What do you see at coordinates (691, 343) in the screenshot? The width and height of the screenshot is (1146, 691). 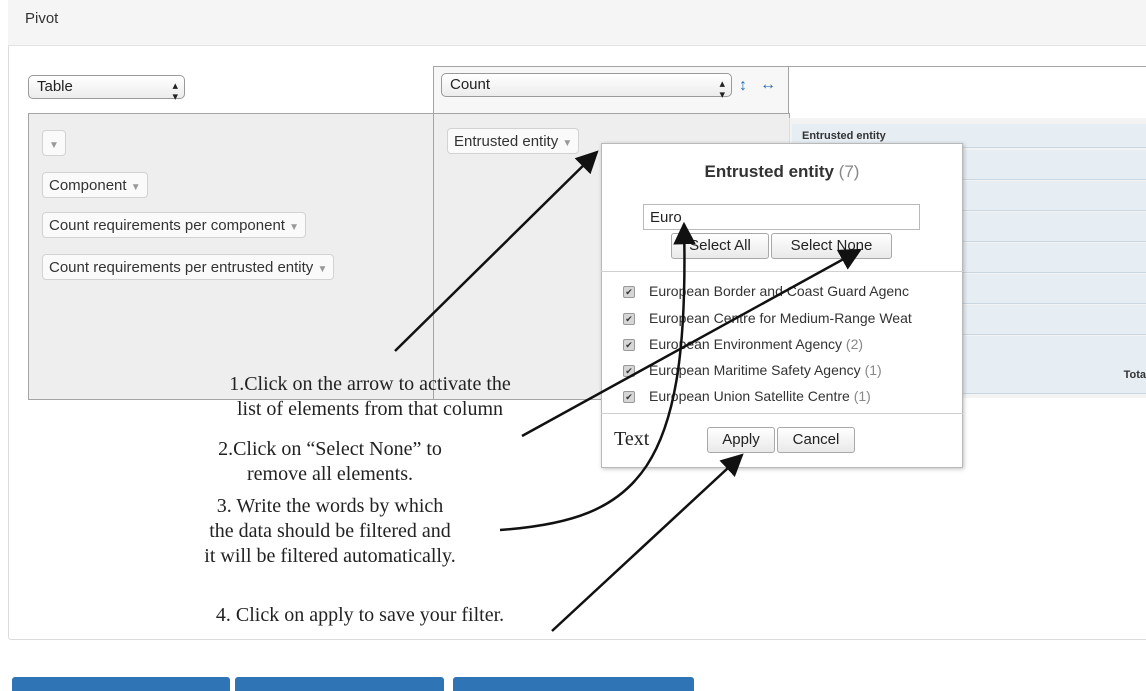 I see `arrow-step2` at bounding box center [691, 343].